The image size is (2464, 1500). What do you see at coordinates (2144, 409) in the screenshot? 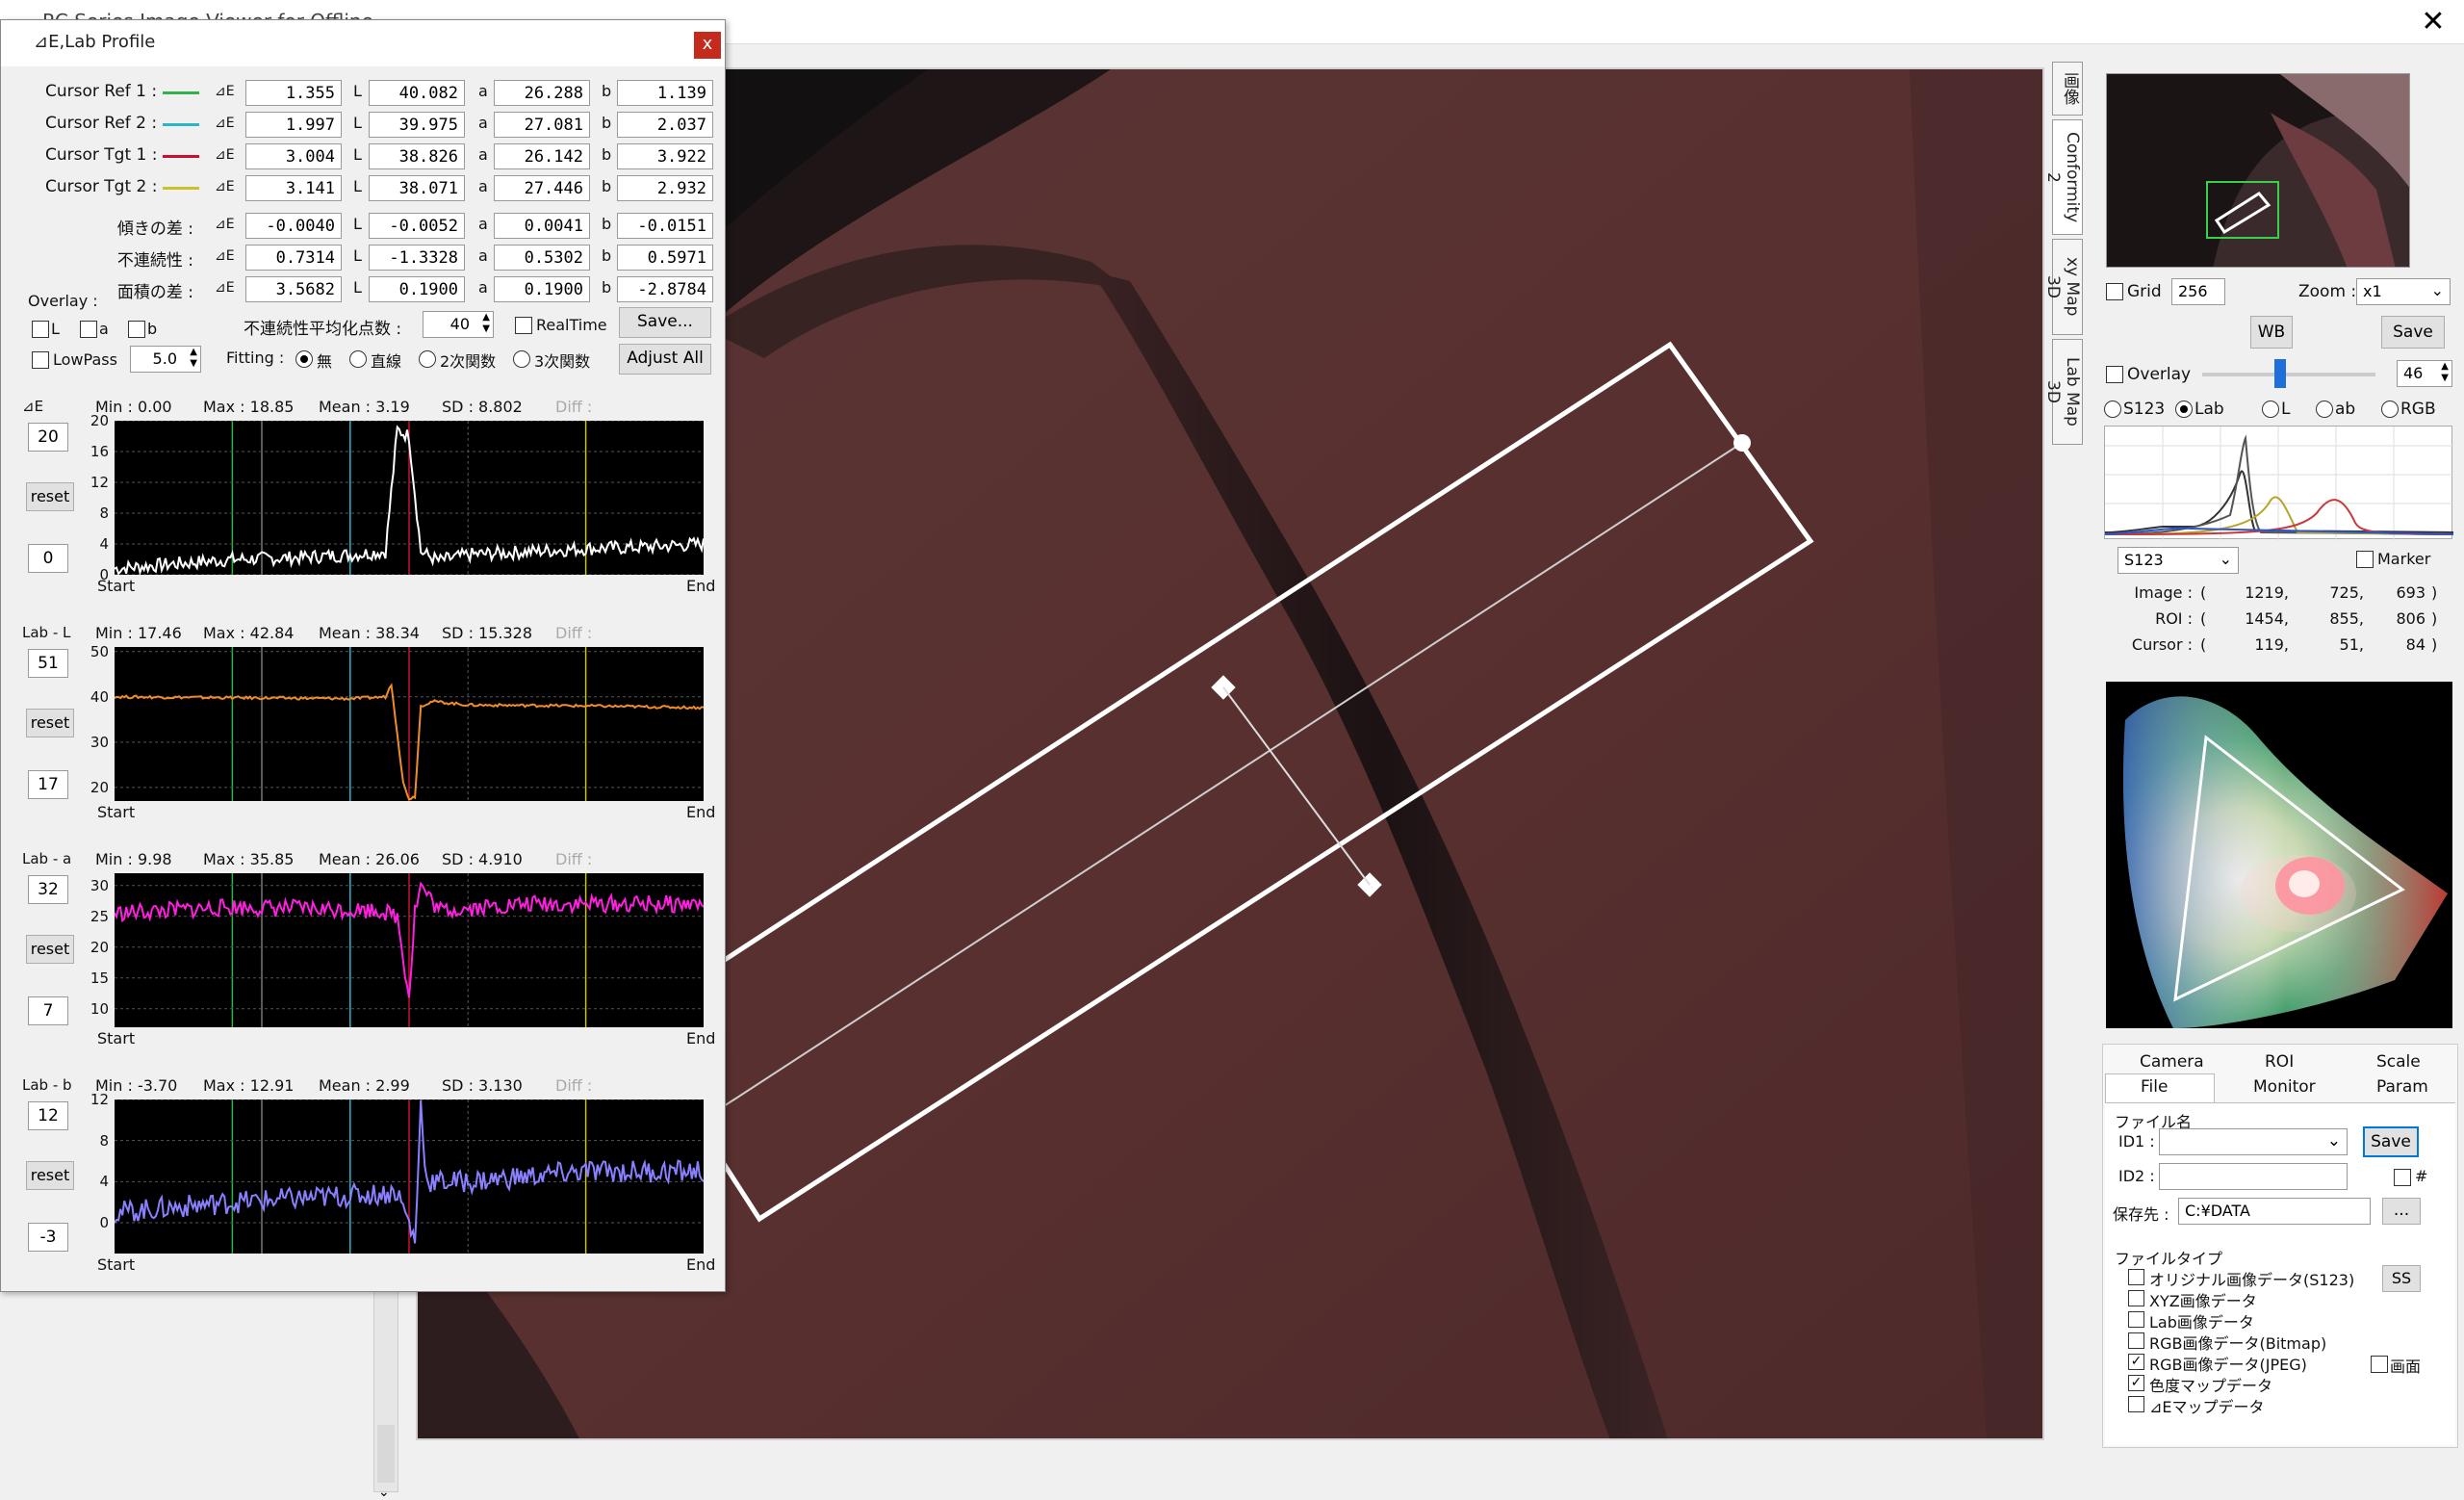
I see `mode-label-s123: S123` at bounding box center [2144, 409].